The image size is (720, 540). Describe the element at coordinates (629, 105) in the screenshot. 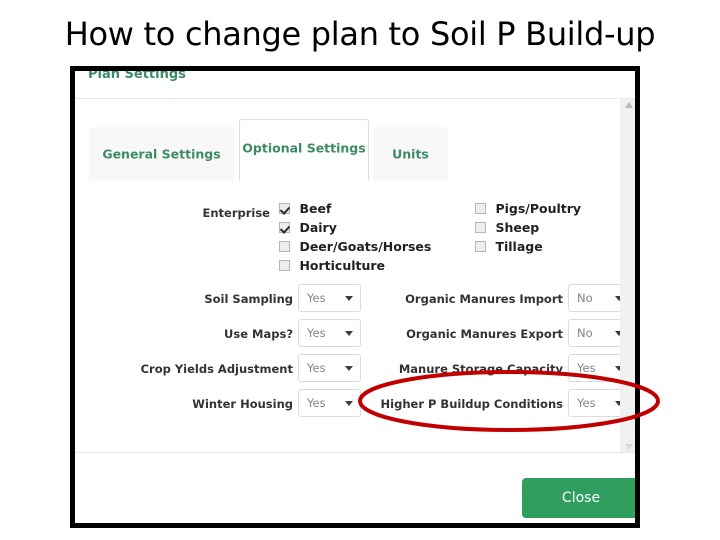

I see `scroll-up-arrow-icon` at that location.